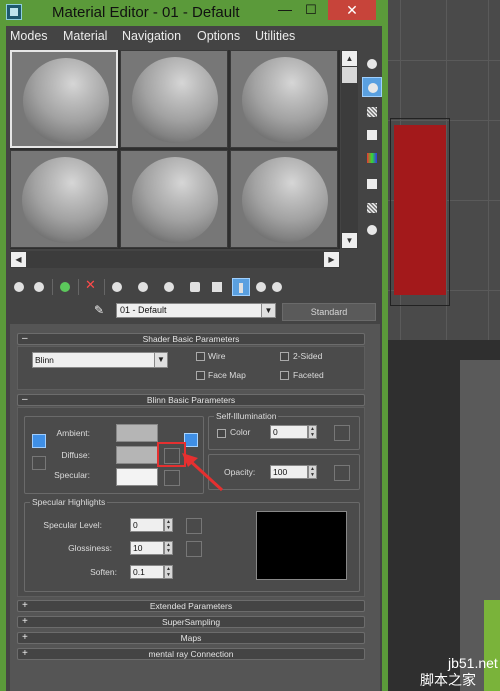 This screenshot has width=500, height=691. Describe the element at coordinates (196, 310) in the screenshot. I see `material-name-dropdown: 01 - Default ▼` at that location.